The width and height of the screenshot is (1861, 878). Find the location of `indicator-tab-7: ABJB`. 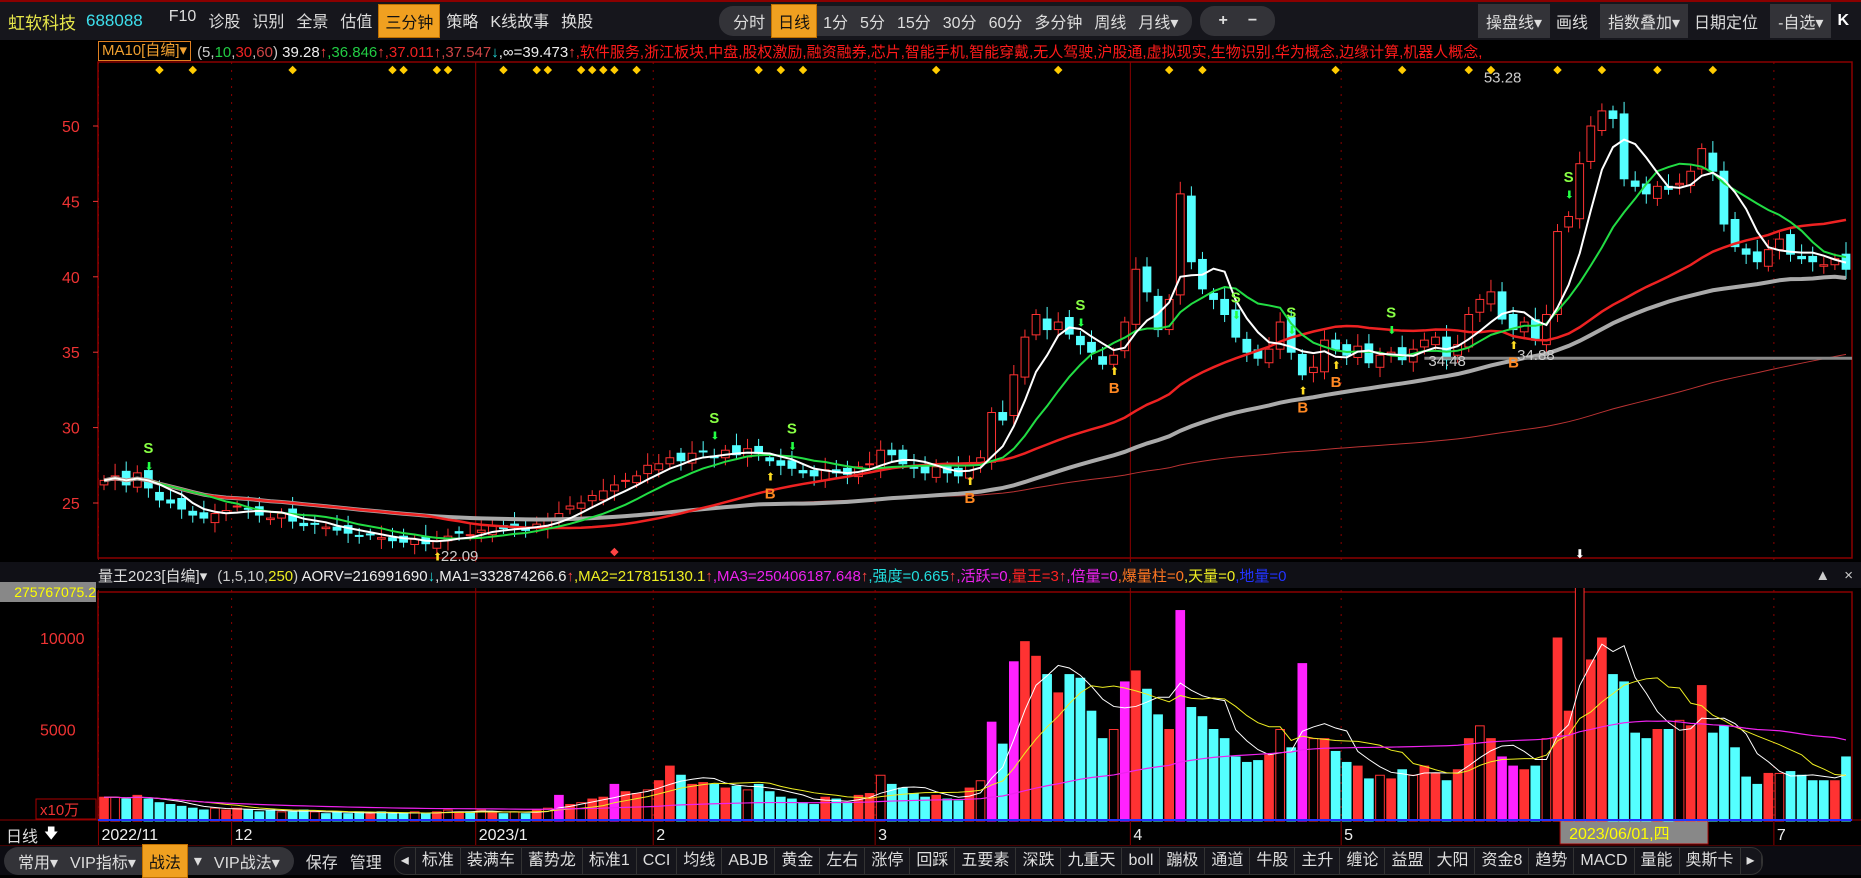

indicator-tab-7: ABJB is located at coordinates (749, 860).